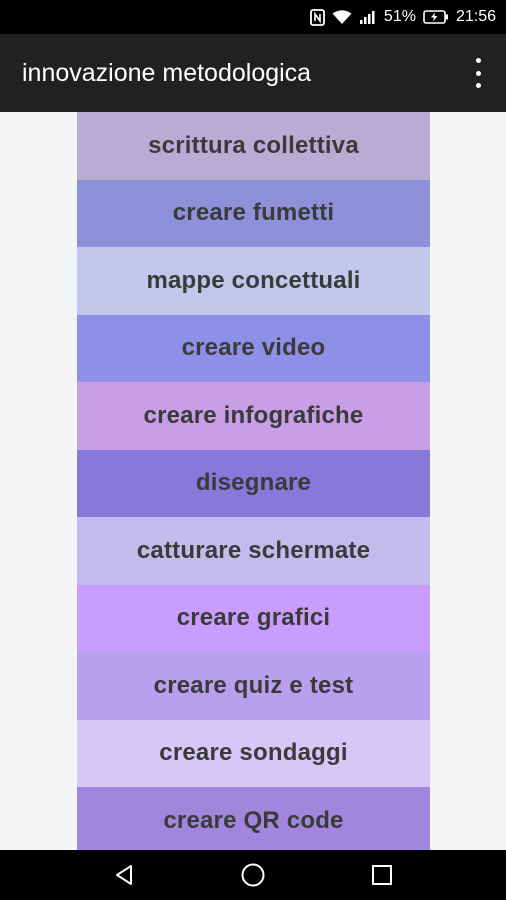 The height and width of the screenshot is (900, 506). Describe the element at coordinates (253, 686) in the screenshot. I see `list-item: creare quiz e test` at that location.